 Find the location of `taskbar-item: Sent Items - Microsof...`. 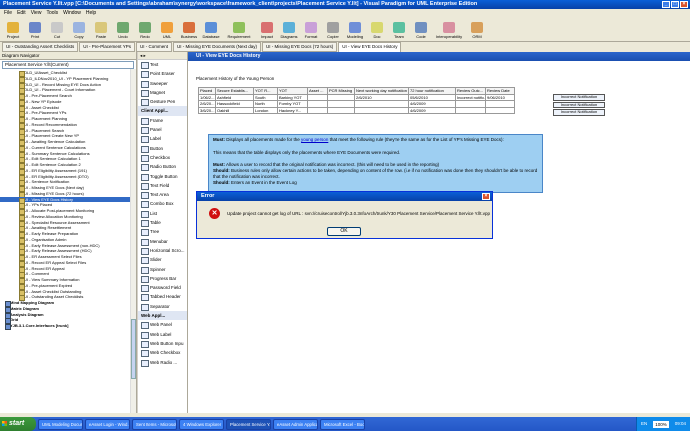

taskbar-item: Sent Items - Microsof... is located at coordinates (154, 424).